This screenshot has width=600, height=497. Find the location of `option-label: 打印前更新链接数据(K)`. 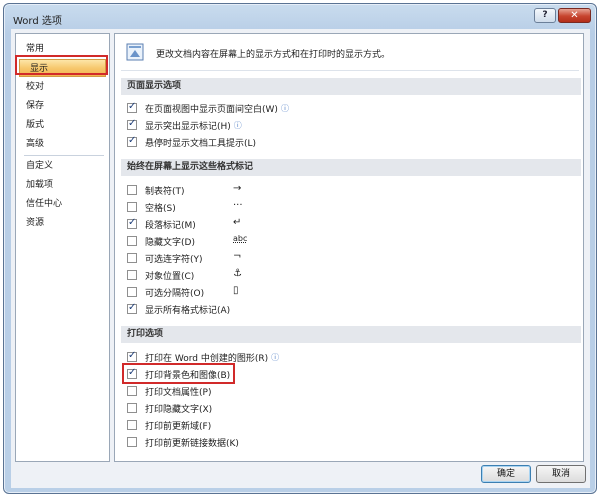

option-label: 打印前更新链接数据(K) is located at coordinates (192, 443).